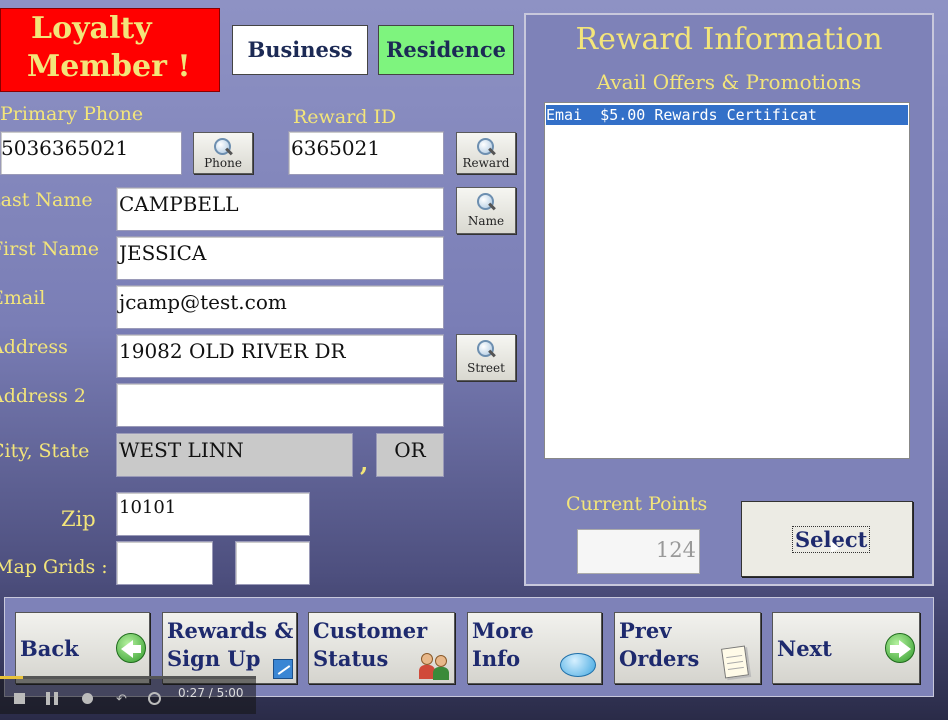  What do you see at coordinates (49, 249) in the screenshot?
I see `first-name-label: First Name` at bounding box center [49, 249].